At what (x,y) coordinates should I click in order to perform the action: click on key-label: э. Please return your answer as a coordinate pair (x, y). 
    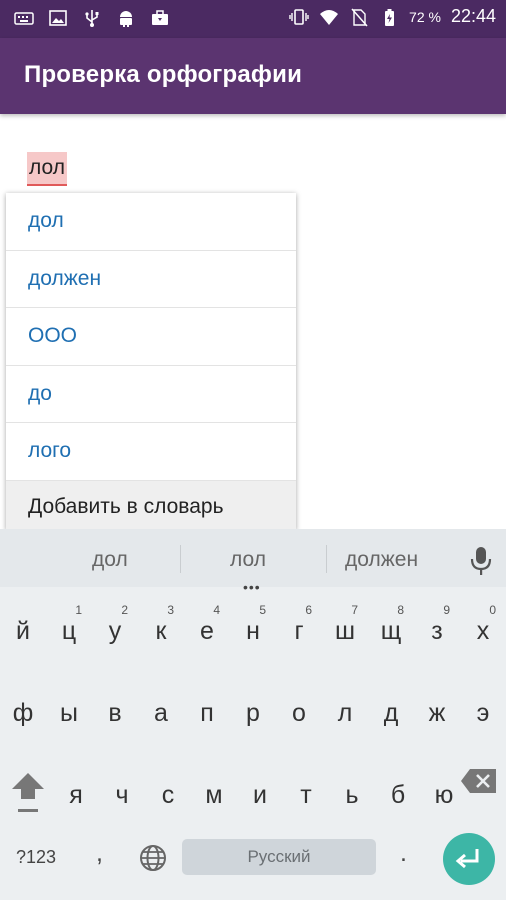
    Looking at the image, I should click on (483, 713).